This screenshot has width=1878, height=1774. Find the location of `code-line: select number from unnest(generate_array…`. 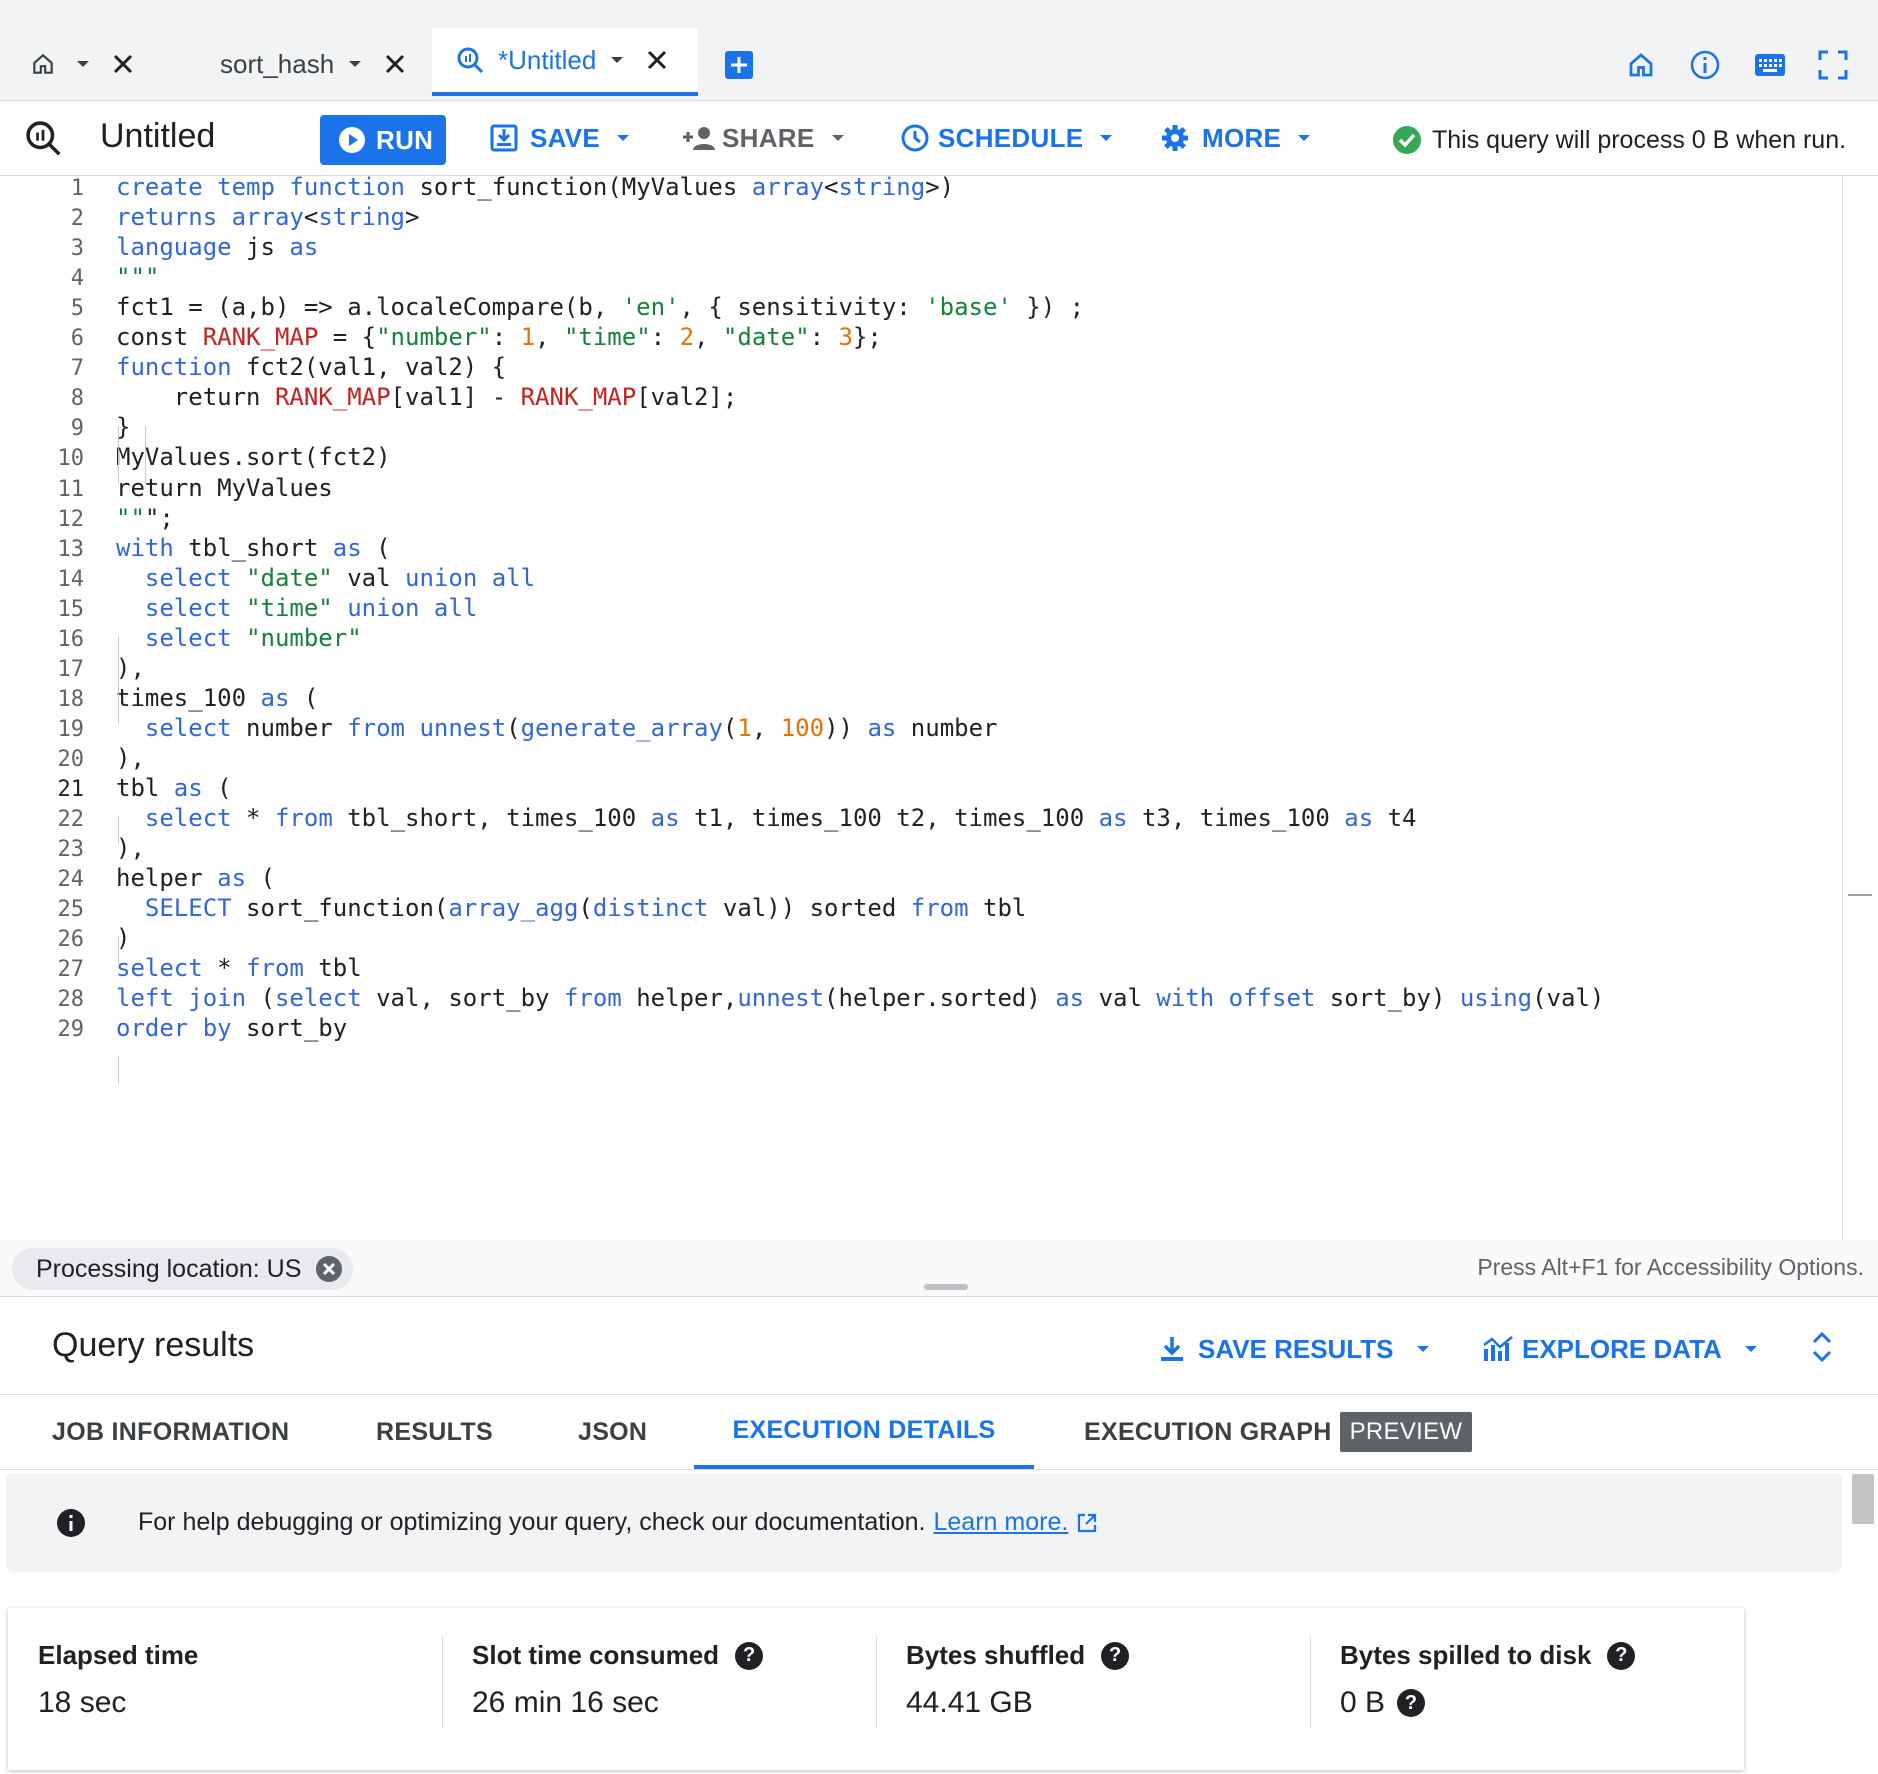

code-line: select number from unnest(generate_array… is located at coordinates (557, 728).